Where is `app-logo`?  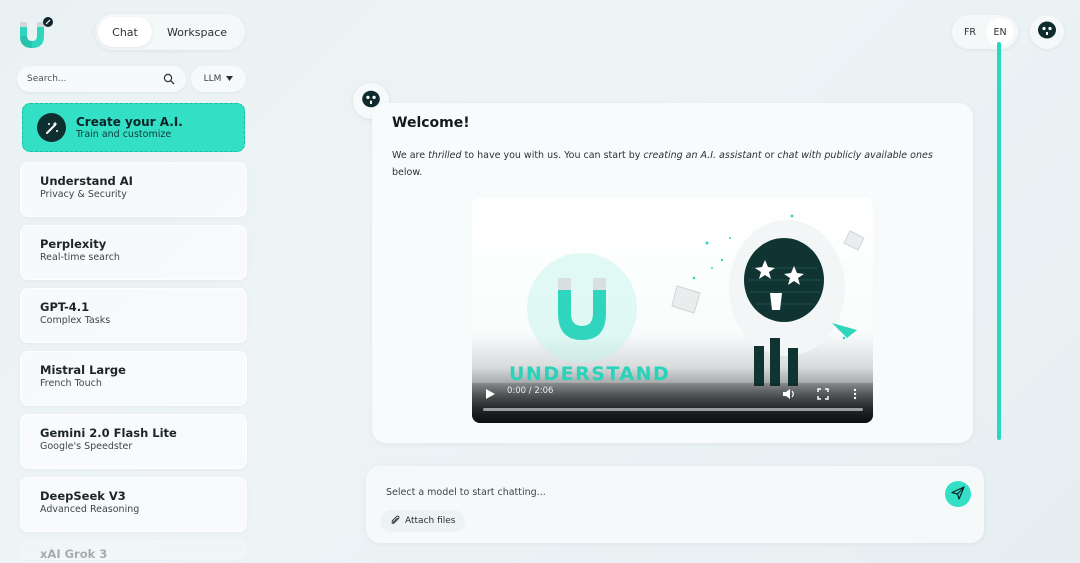
app-logo is located at coordinates (36, 34).